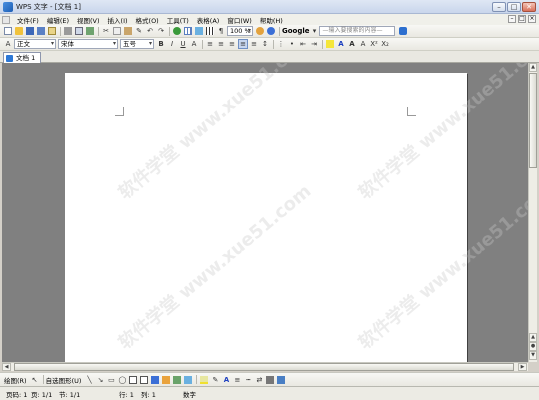 The width and height of the screenshot is (539, 400). Describe the element at coordinates (265, 44) in the screenshot. I see `line-spacing-icon: ↕` at that location.